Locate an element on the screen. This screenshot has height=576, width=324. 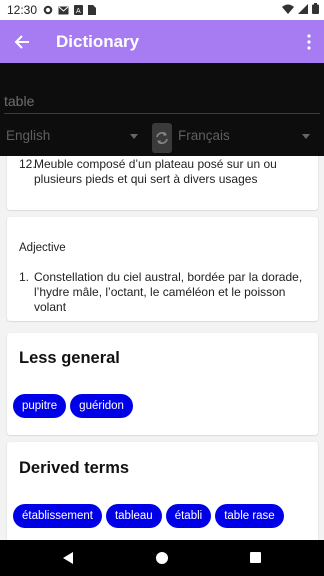
status-time: 12:30 is located at coordinates (22, 10).